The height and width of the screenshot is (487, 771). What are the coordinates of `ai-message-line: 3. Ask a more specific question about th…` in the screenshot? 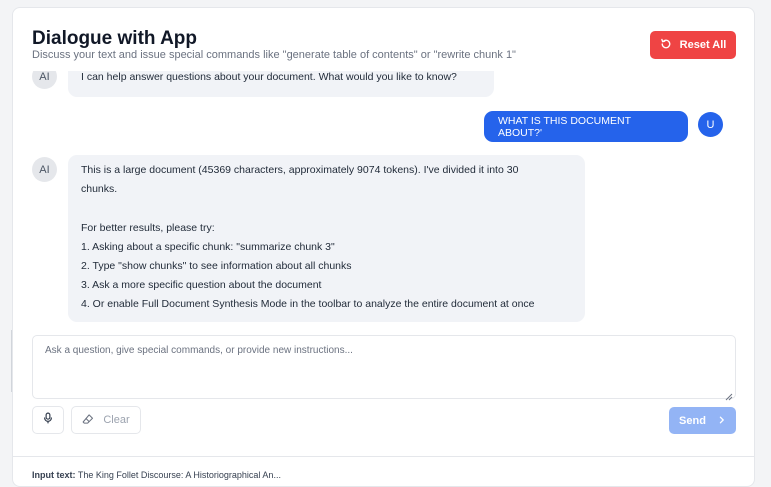 It's located at (201, 285).